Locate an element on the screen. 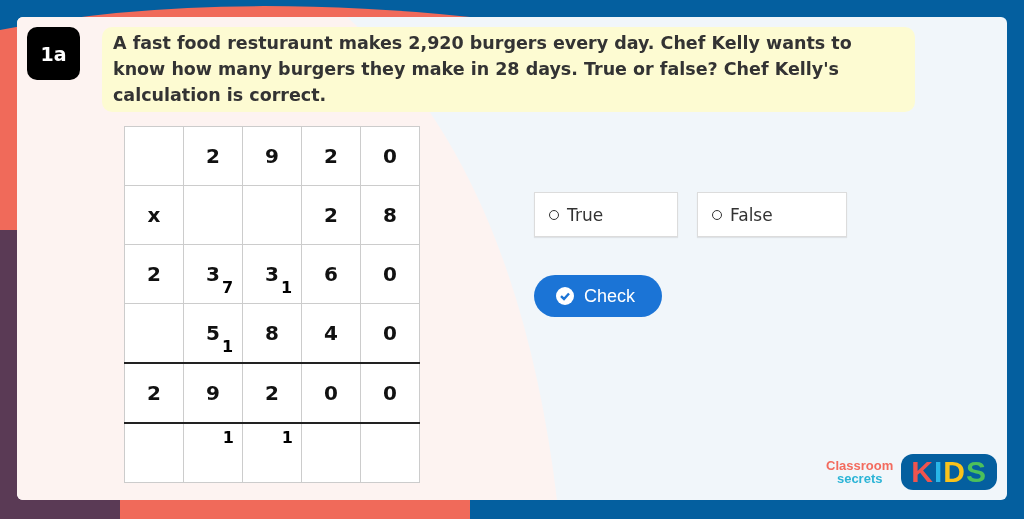  check-circle-icon is located at coordinates (565, 296).